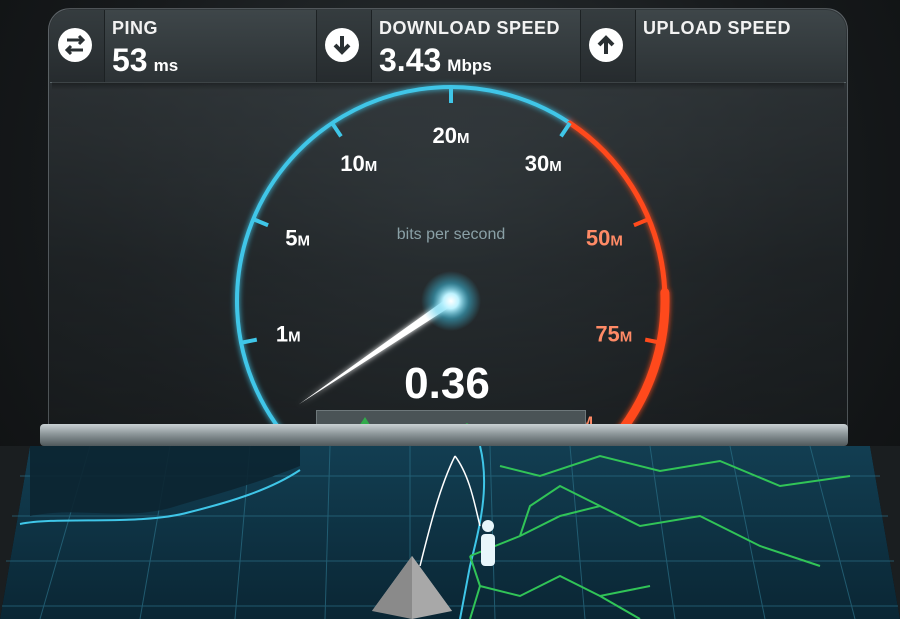 This screenshot has width=900, height=619. What do you see at coordinates (444, 435) in the screenshot?
I see `panel-ledge` at bounding box center [444, 435].